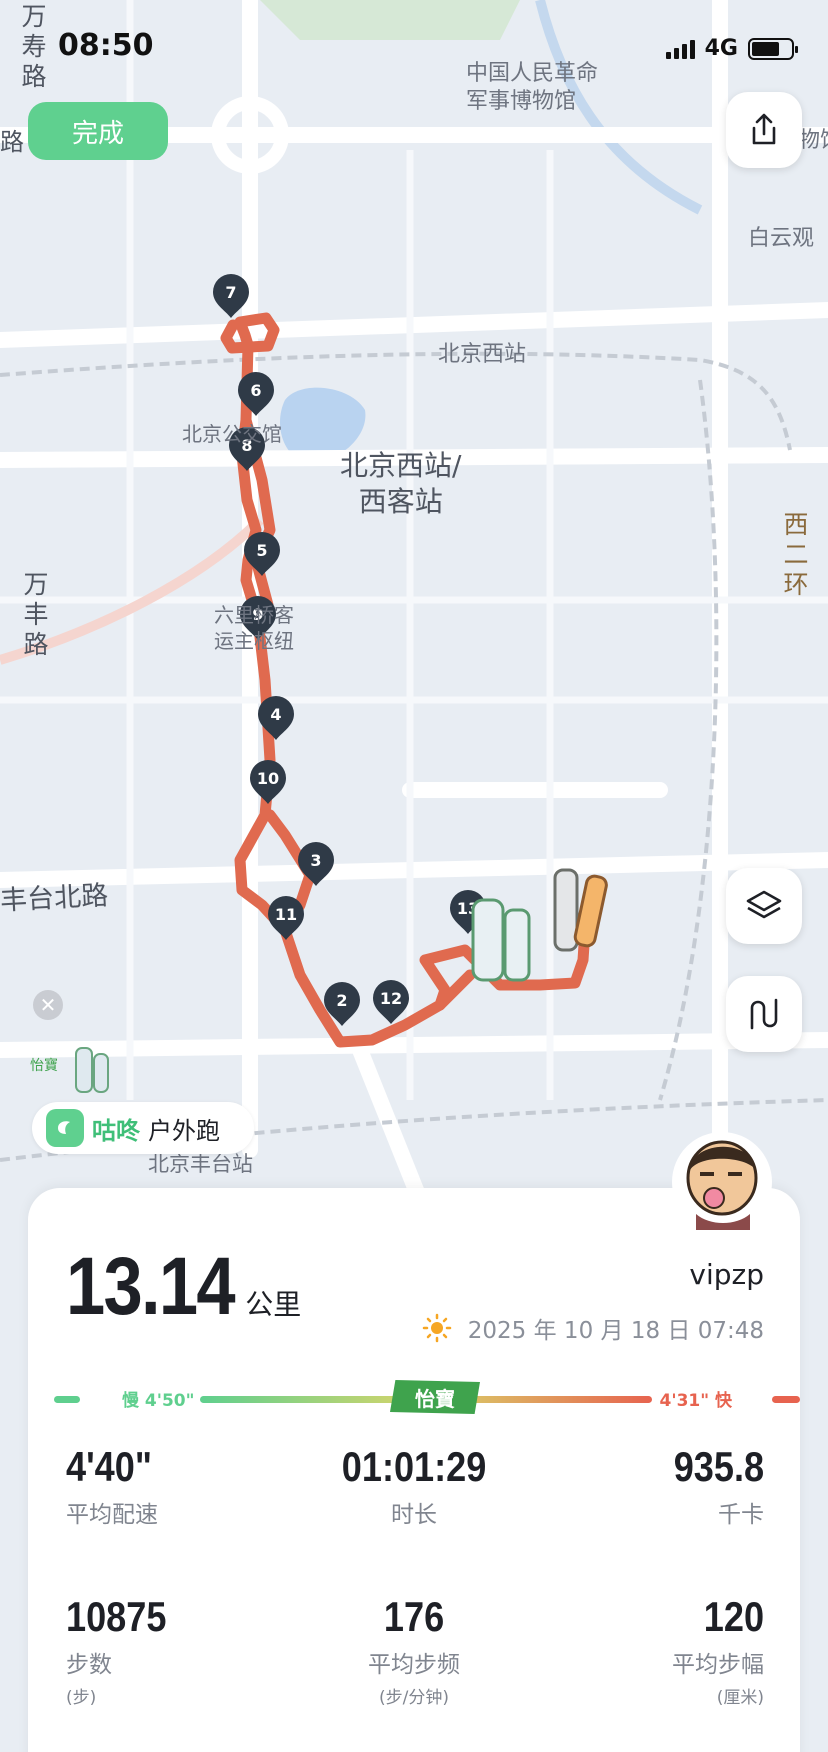 This screenshot has width=828, height=1752. I want to click on route-icon, so click(764, 1014).